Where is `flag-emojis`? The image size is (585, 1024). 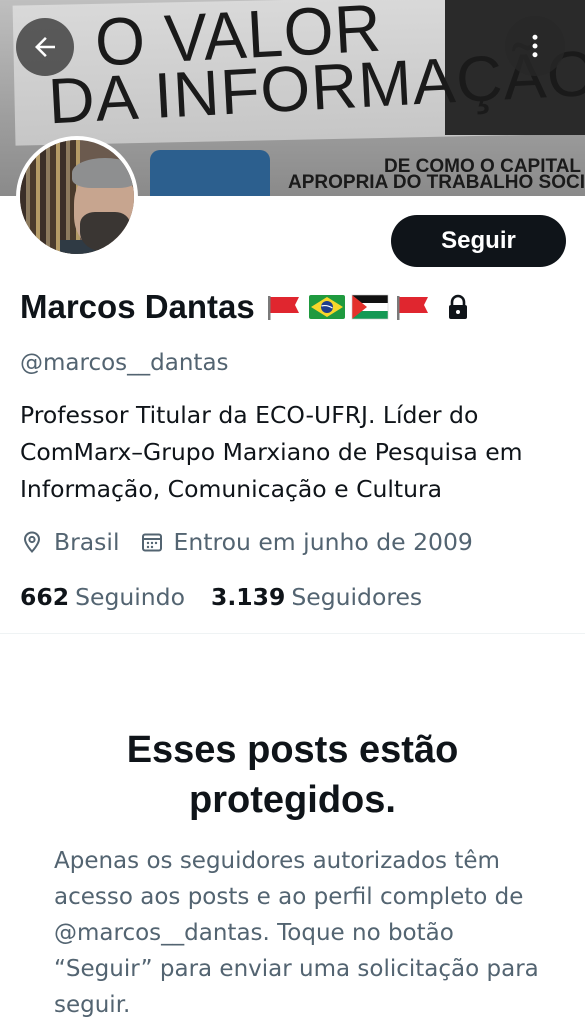 flag-emojis is located at coordinates (348, 307).